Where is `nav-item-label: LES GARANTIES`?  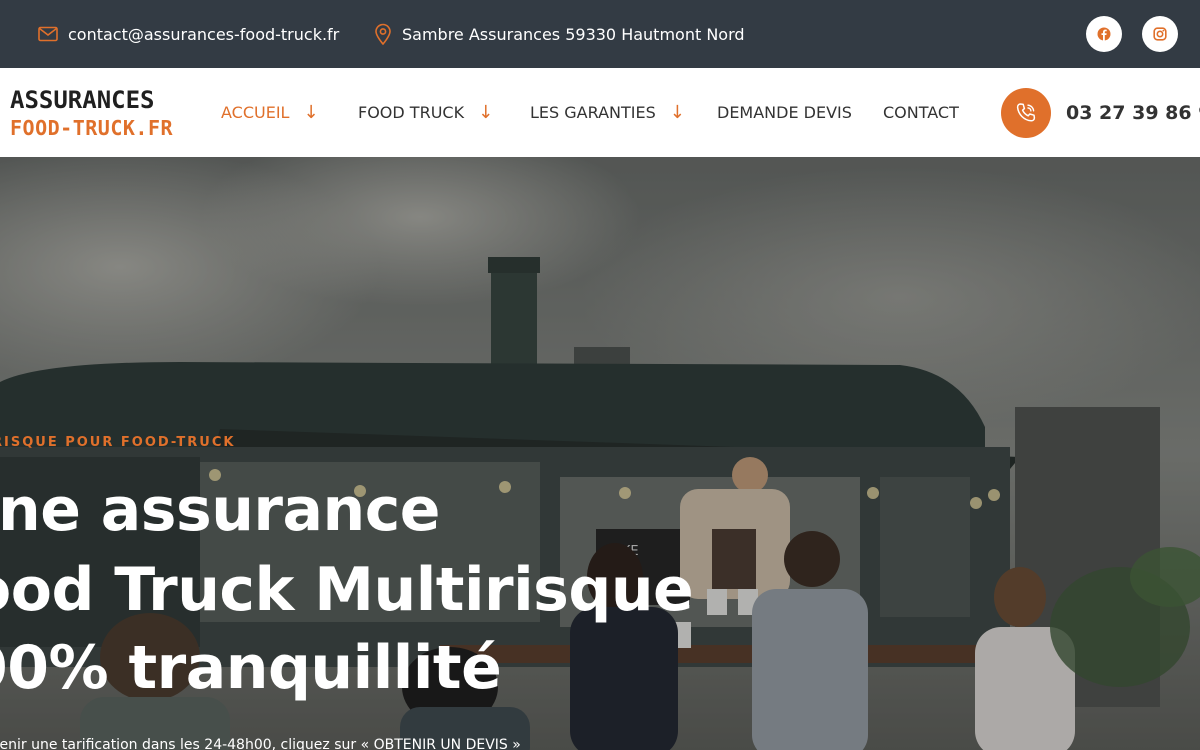
nav-item-label: LES GARANTIES is located at coordinates (593, 112).